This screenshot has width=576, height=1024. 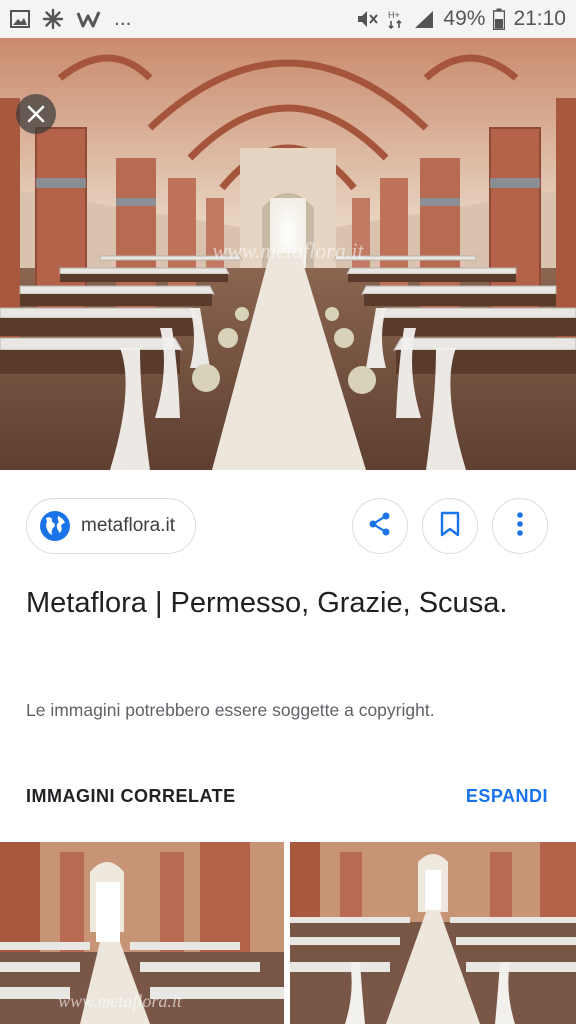 What do you see at coordinates (539, 18) in the screenshot?
I see `clock: 21:10` at bounding box center [539, 18].